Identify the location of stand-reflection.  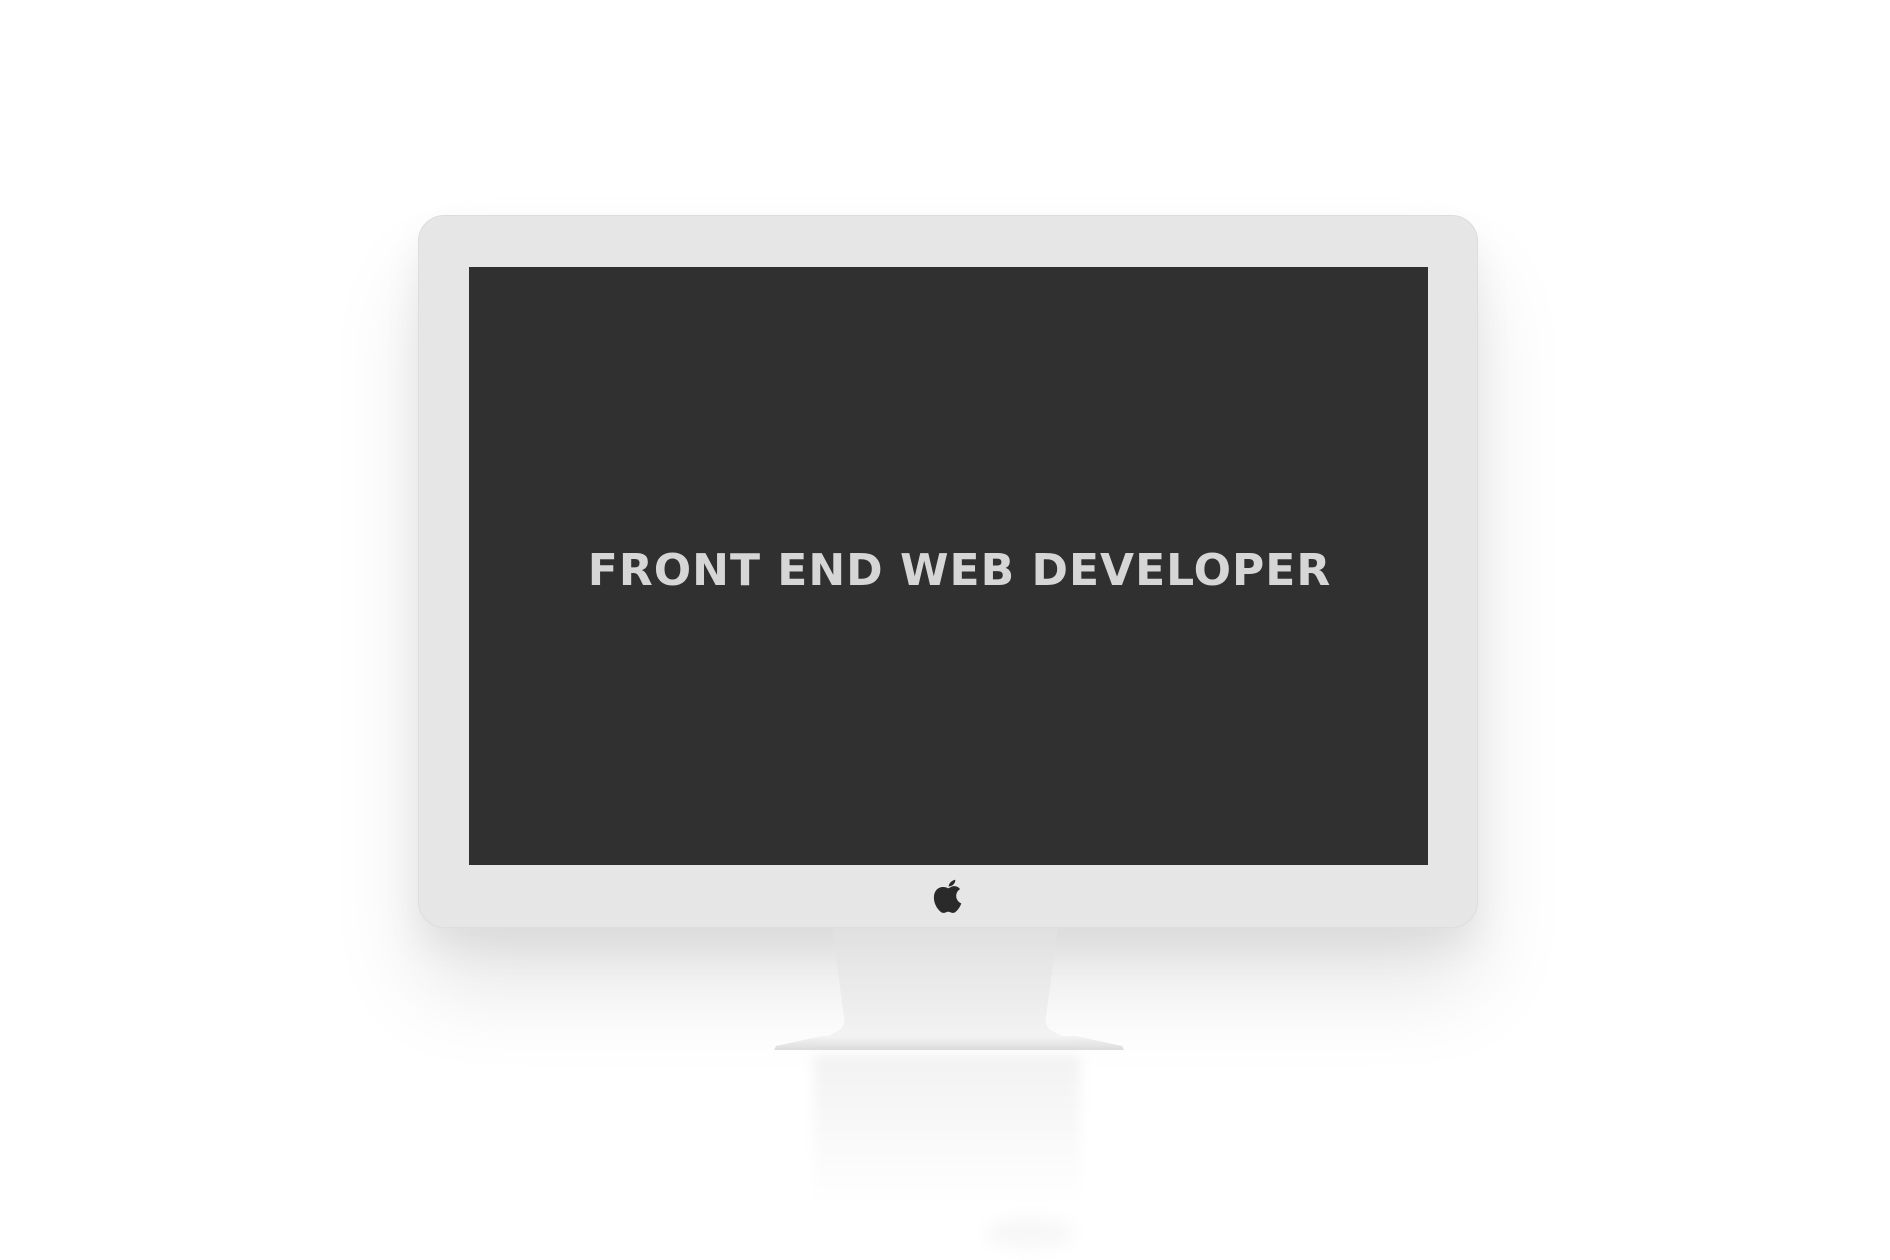
(947, 1131).